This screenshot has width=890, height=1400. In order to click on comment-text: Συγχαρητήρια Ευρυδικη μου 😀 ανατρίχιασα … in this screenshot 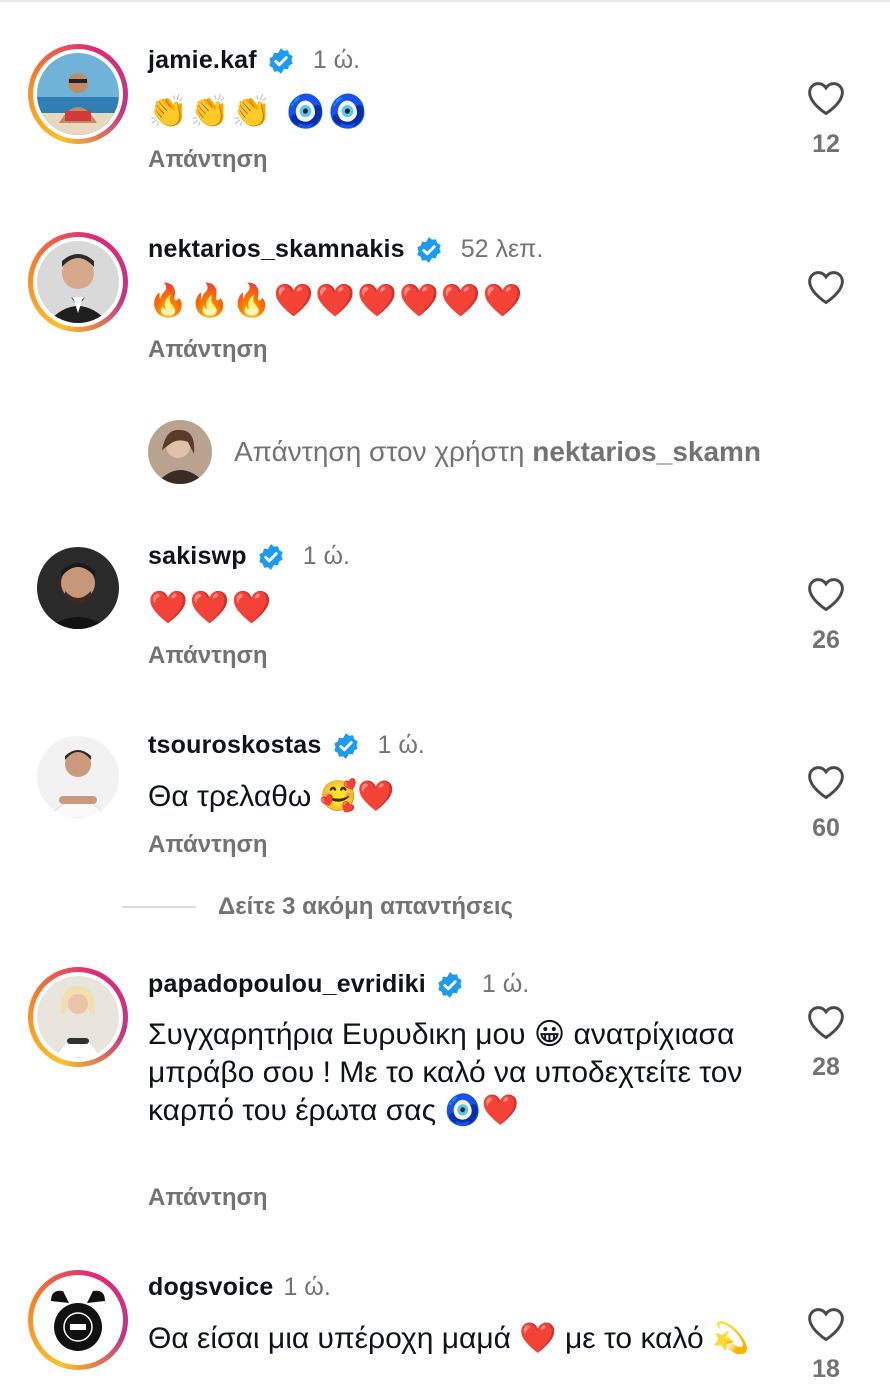, I will do `click(445, 1072)`.